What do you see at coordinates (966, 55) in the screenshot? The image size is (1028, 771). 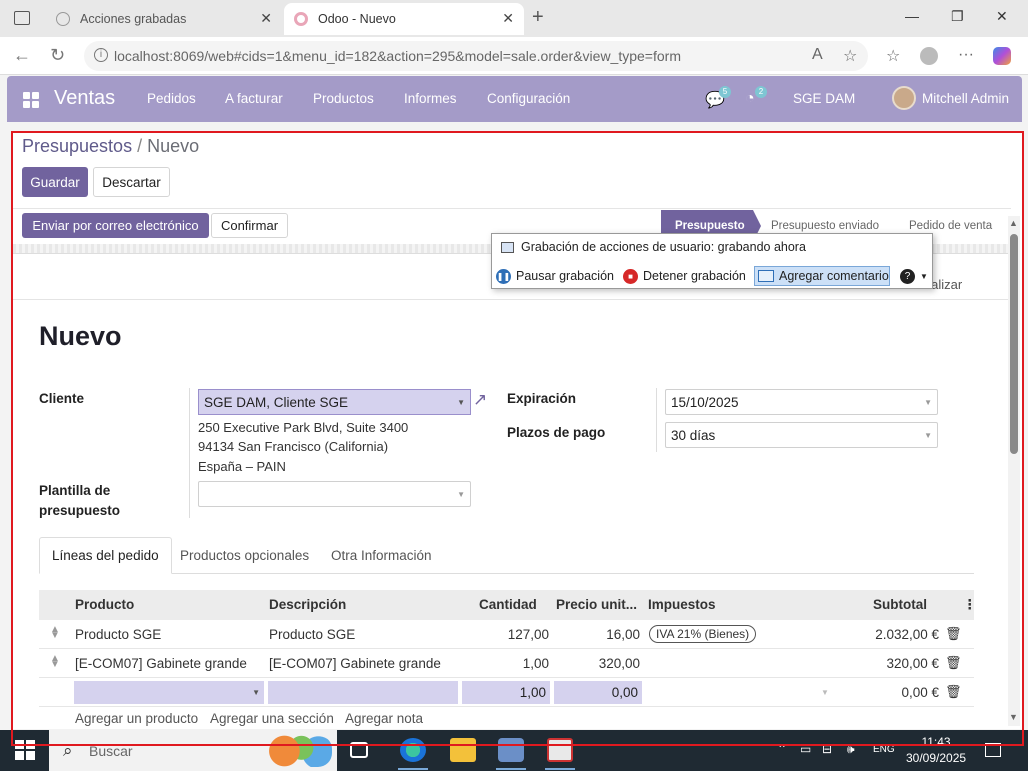 I see `more-options-icon: ···` at bounding box center [966, 55].